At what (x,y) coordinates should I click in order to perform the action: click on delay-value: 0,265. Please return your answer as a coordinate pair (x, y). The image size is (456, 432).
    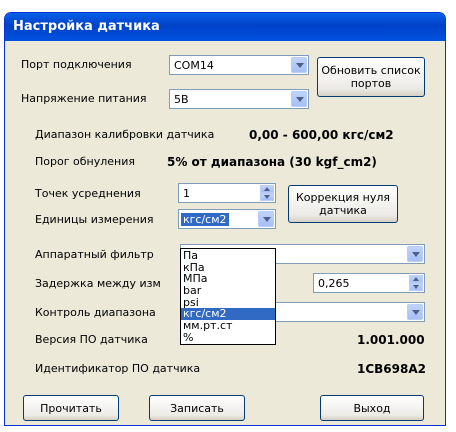
    Looking at the image, I should click on (334, 283).